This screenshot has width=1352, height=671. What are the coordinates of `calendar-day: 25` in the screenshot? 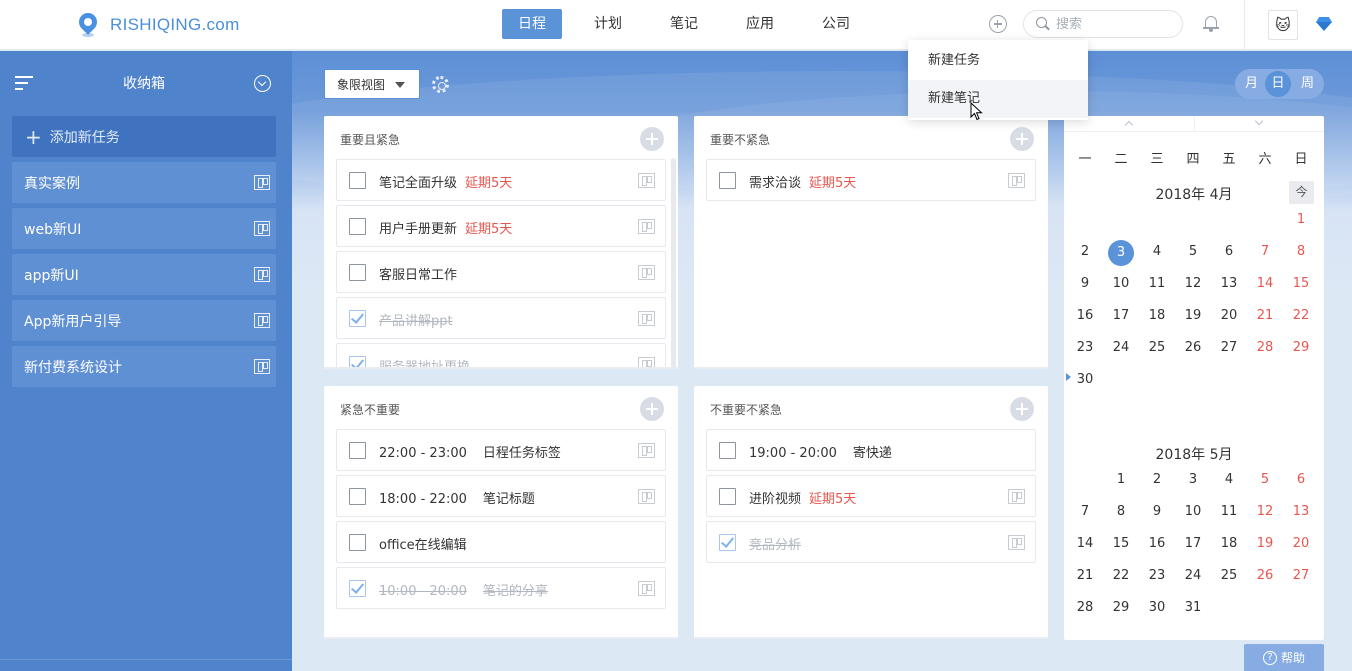 It's located at (1229, 576).